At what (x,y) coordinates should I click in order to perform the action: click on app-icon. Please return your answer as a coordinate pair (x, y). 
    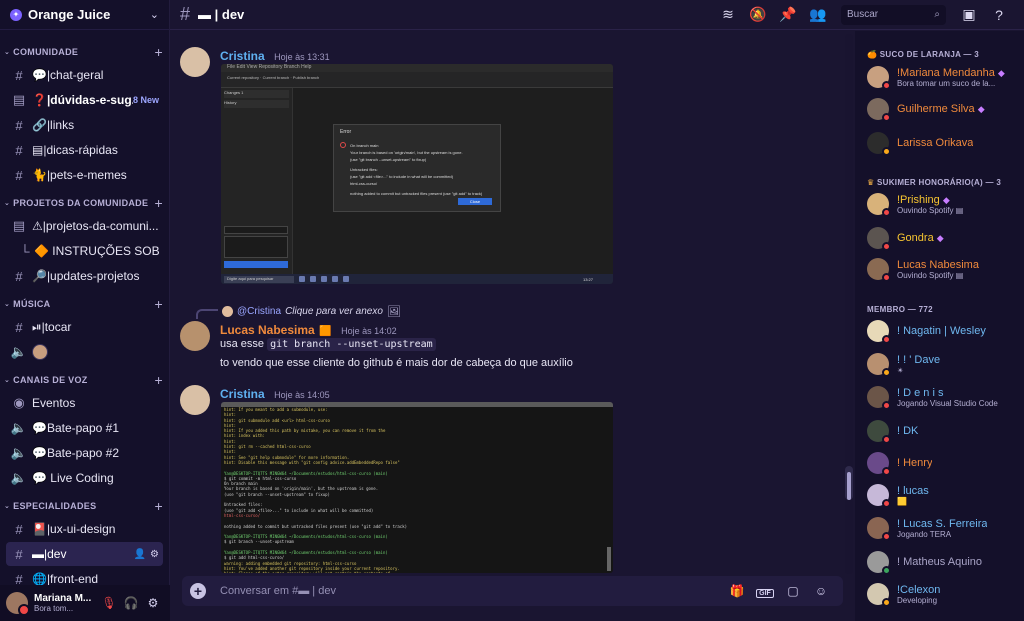
    Looking at the image, I should click on (346, 279).